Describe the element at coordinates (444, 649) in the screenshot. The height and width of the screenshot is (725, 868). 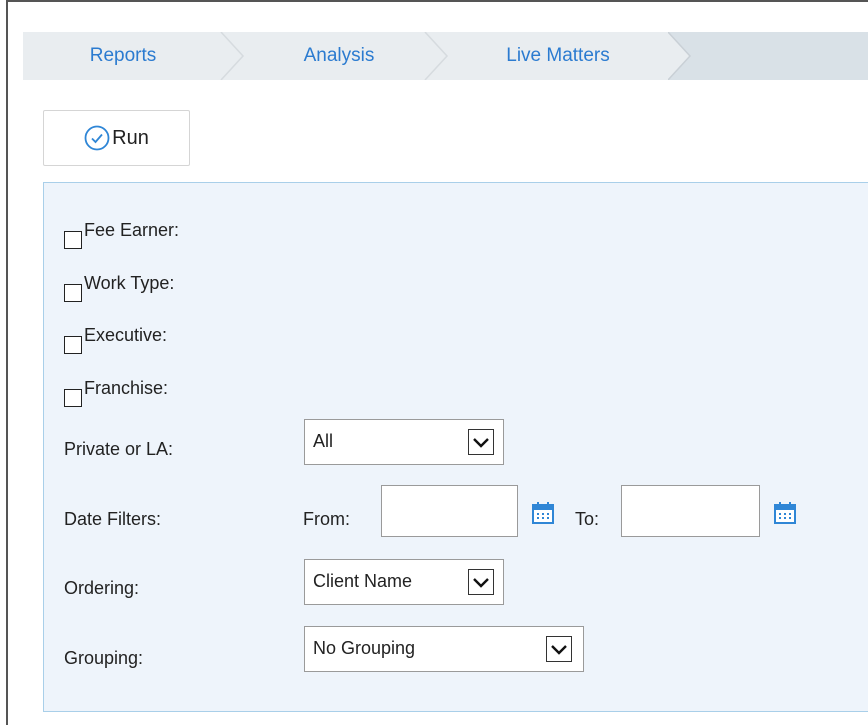
I see `grouping-select: No Grouping` at that location.